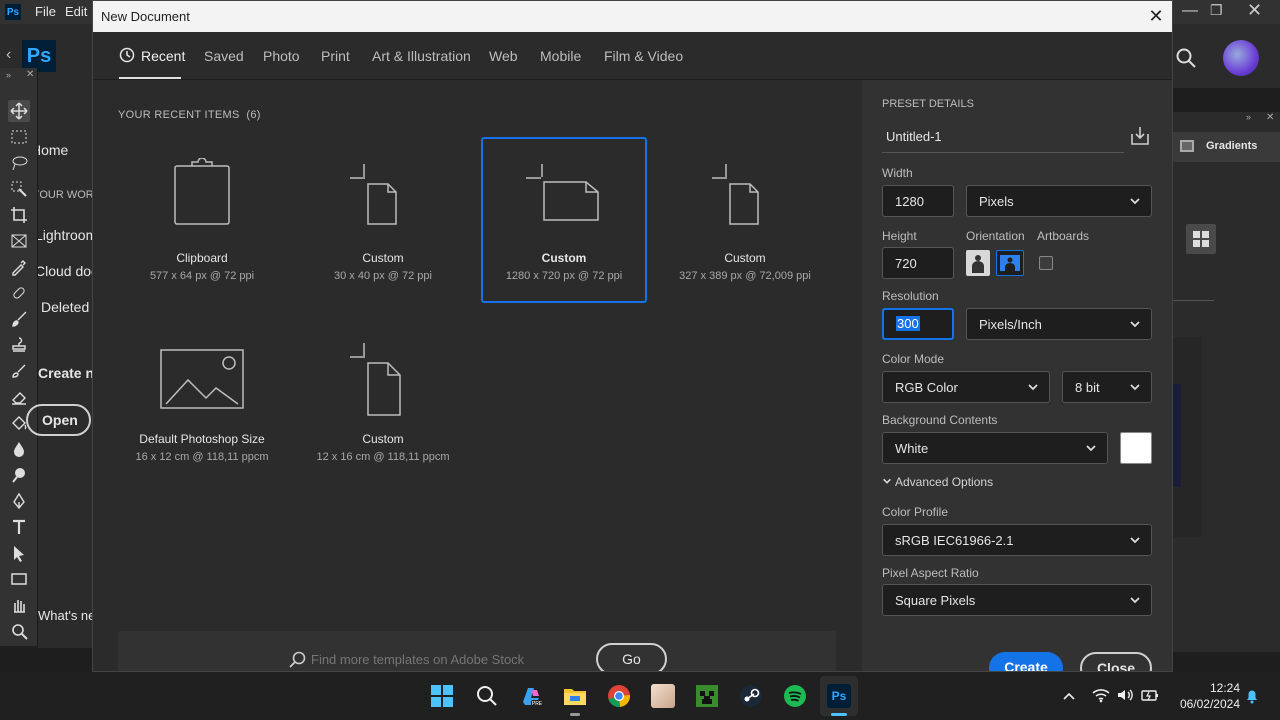  I want to click on recent-item-custom: Custom 30 x 40 px @ 72 ppi, so click(383, 221).